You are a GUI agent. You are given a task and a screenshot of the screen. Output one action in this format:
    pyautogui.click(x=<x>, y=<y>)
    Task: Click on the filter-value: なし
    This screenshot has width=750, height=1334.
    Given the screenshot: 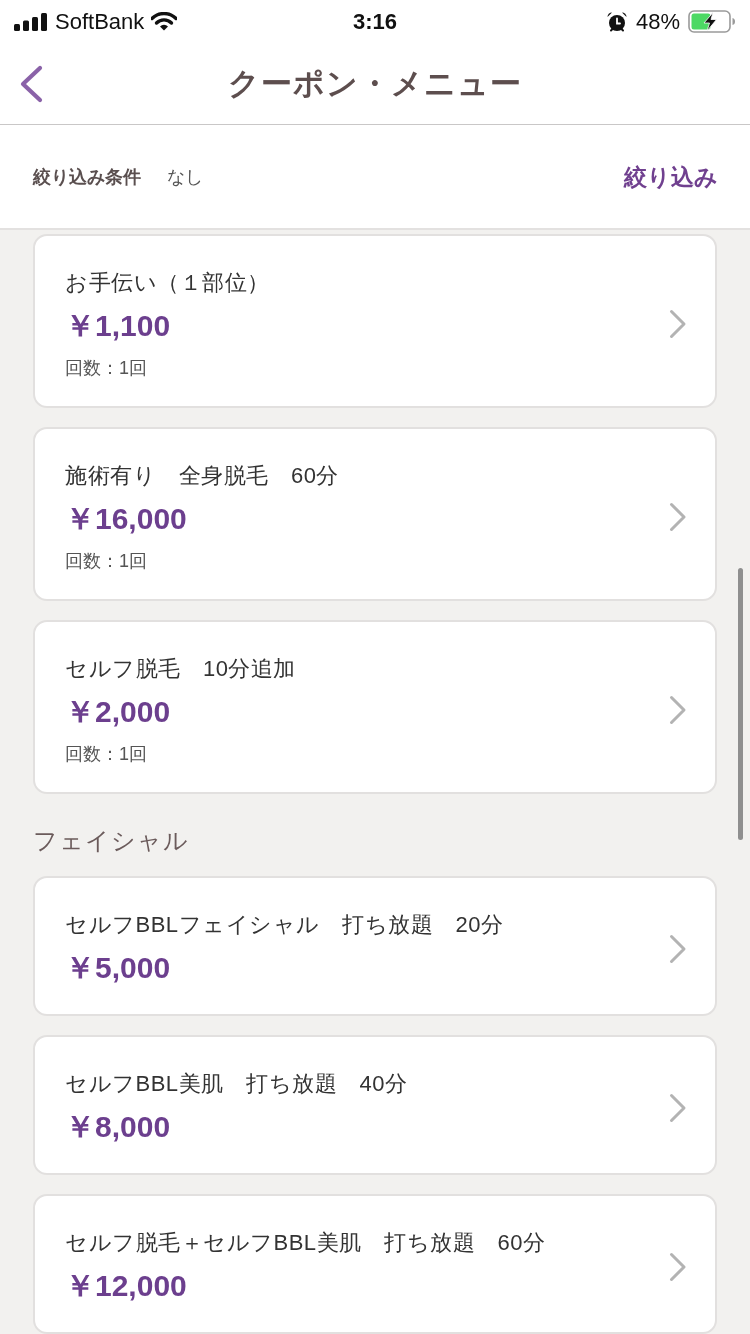 What is the action you would take?
    pyautogui.click(x=185, y=177)
    